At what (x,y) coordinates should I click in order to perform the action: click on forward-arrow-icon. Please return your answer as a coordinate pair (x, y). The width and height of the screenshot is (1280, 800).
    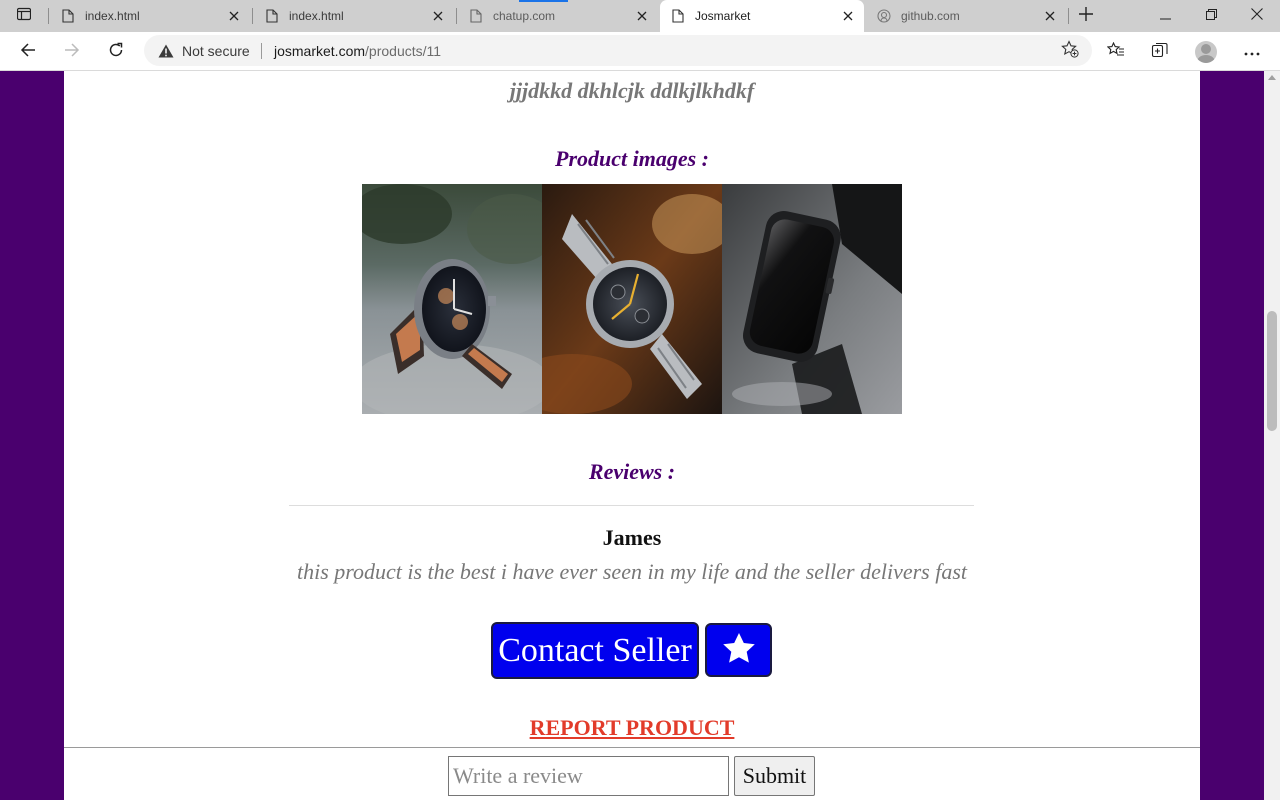
    Looking at the image, I should click on (72, 52).